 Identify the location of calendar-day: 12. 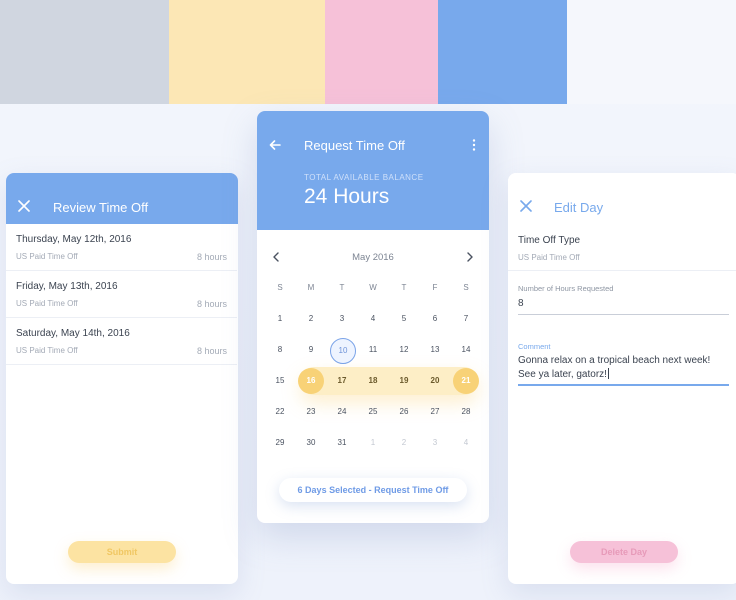
(404, 350).